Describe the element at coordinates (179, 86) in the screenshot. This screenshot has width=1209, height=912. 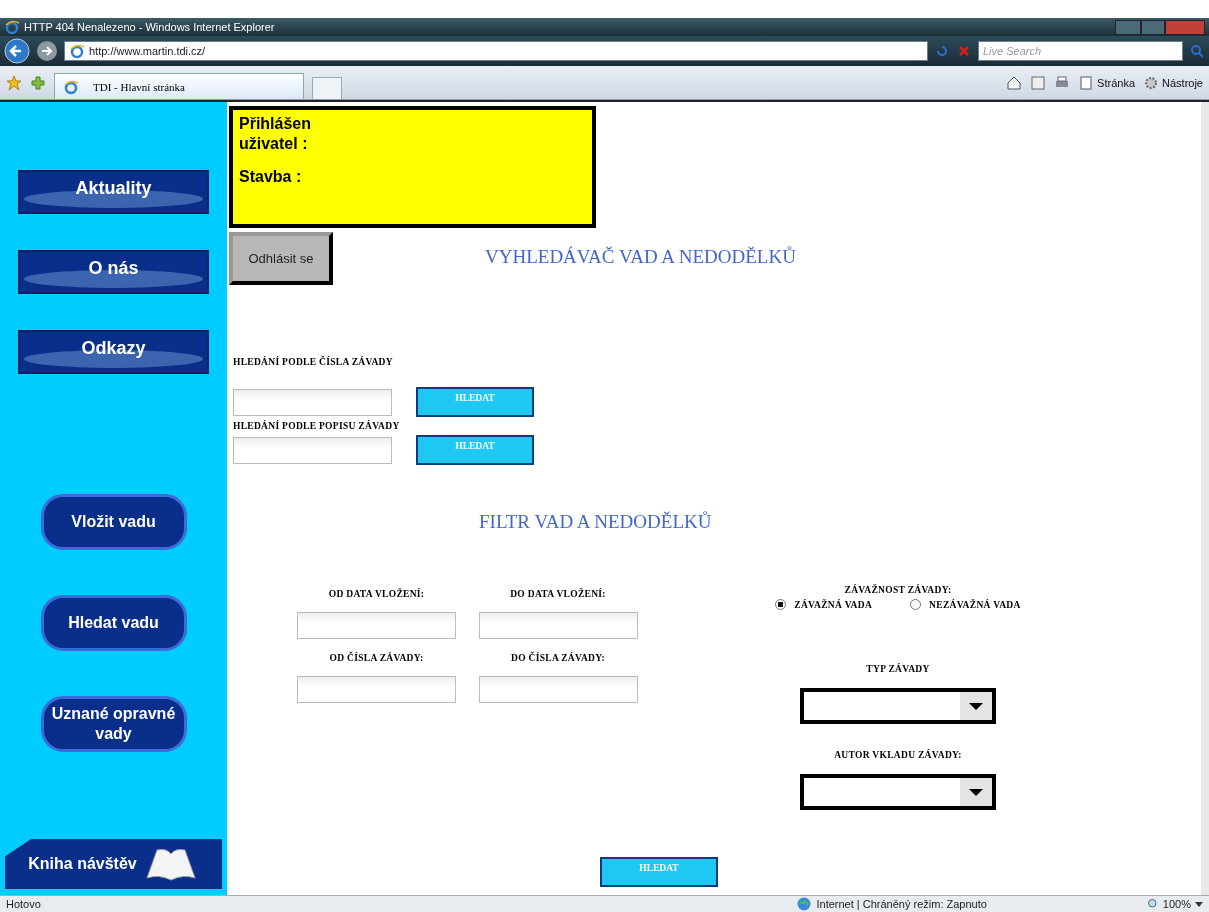
I see `browser-tab: TDI - Hlavní stránka` at that location.